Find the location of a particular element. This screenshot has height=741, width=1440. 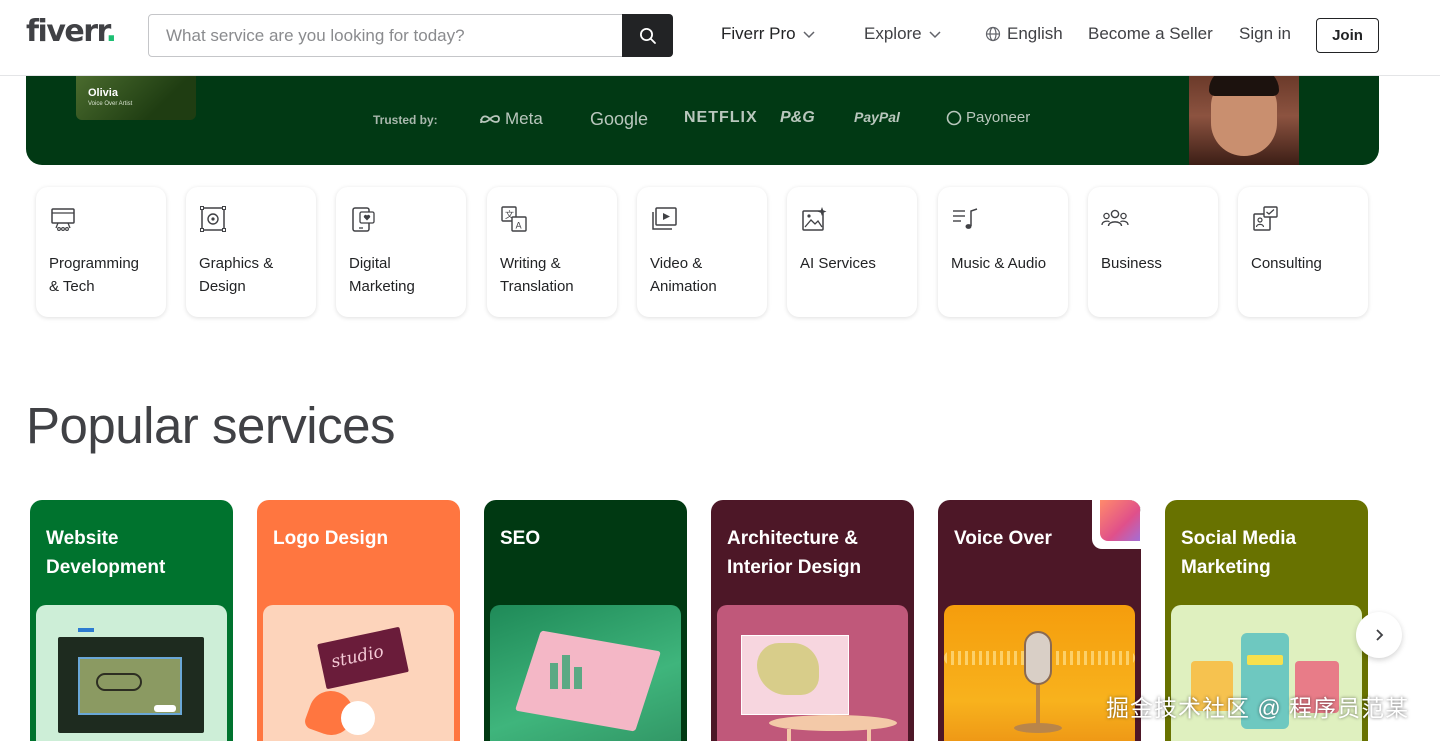

brand-payoneer: Payoneer is located at coordinates (988, 117).